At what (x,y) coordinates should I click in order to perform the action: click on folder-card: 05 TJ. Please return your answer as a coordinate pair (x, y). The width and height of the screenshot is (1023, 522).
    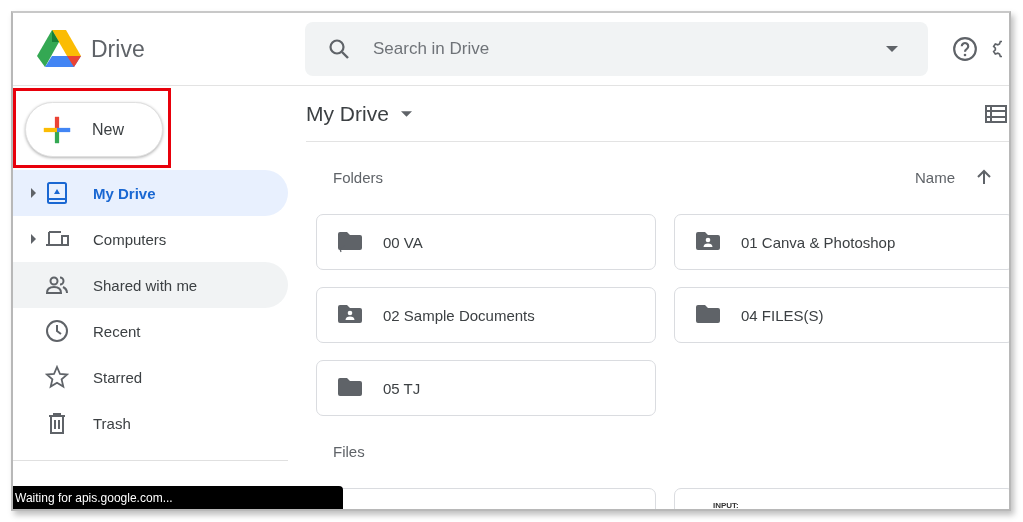
    Looking at the image, I should click on (486, 388).